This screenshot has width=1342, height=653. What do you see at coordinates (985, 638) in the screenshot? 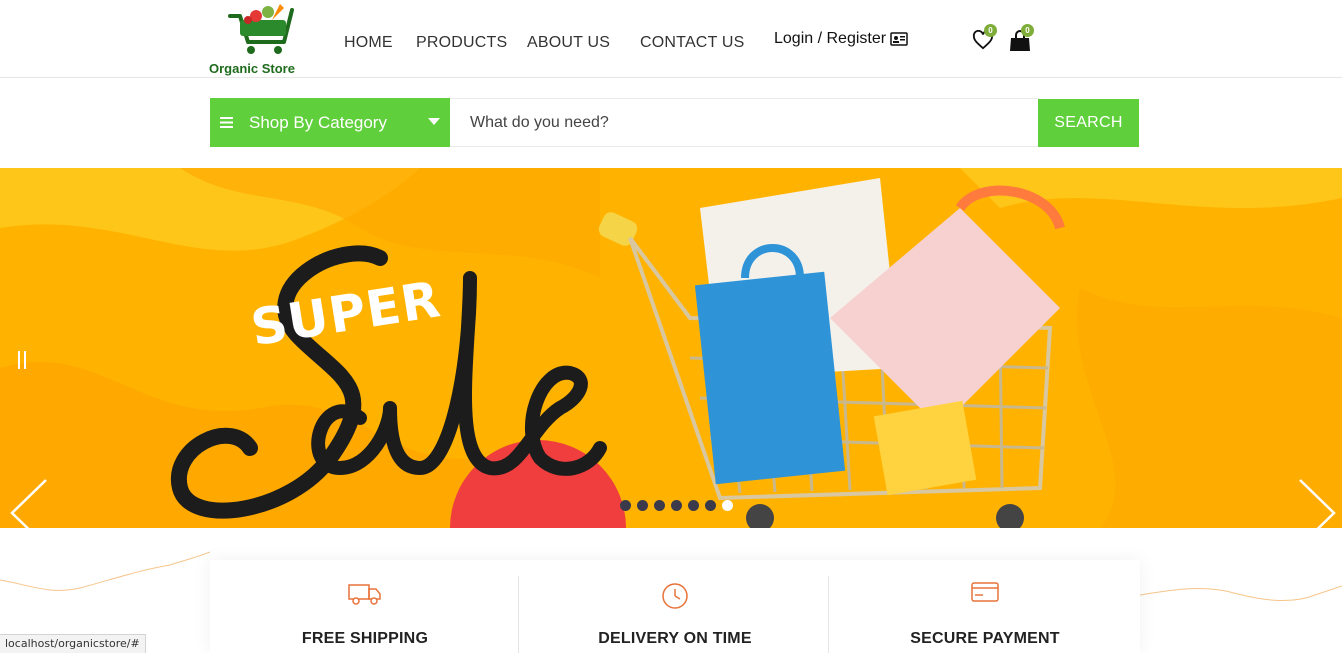
I see `feature-title: SECURE PAYMENT` at bounding box center [985, 638].